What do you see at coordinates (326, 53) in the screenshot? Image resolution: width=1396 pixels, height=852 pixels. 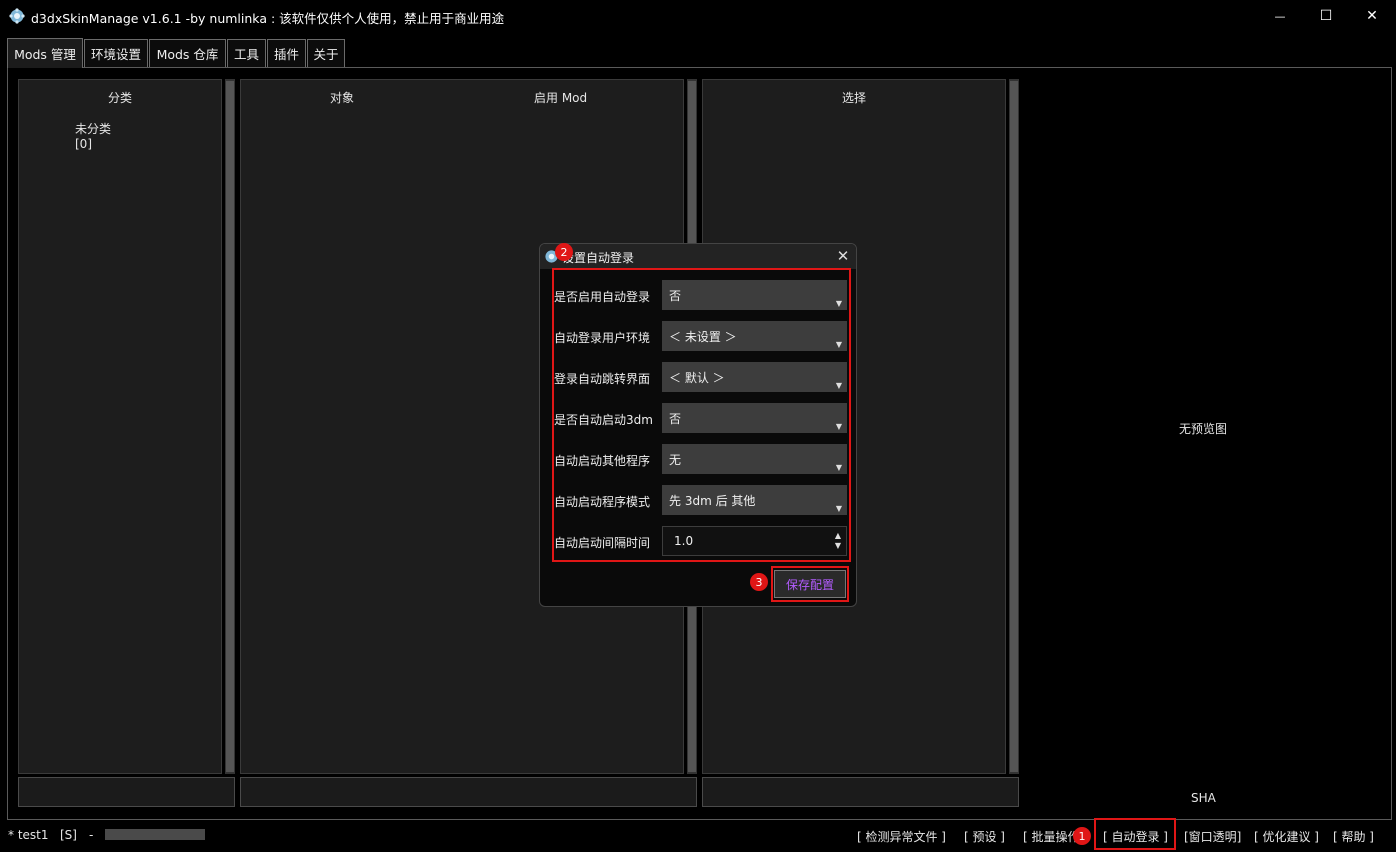 I see `tab-about: 关于` at bounding box center [326, 53].